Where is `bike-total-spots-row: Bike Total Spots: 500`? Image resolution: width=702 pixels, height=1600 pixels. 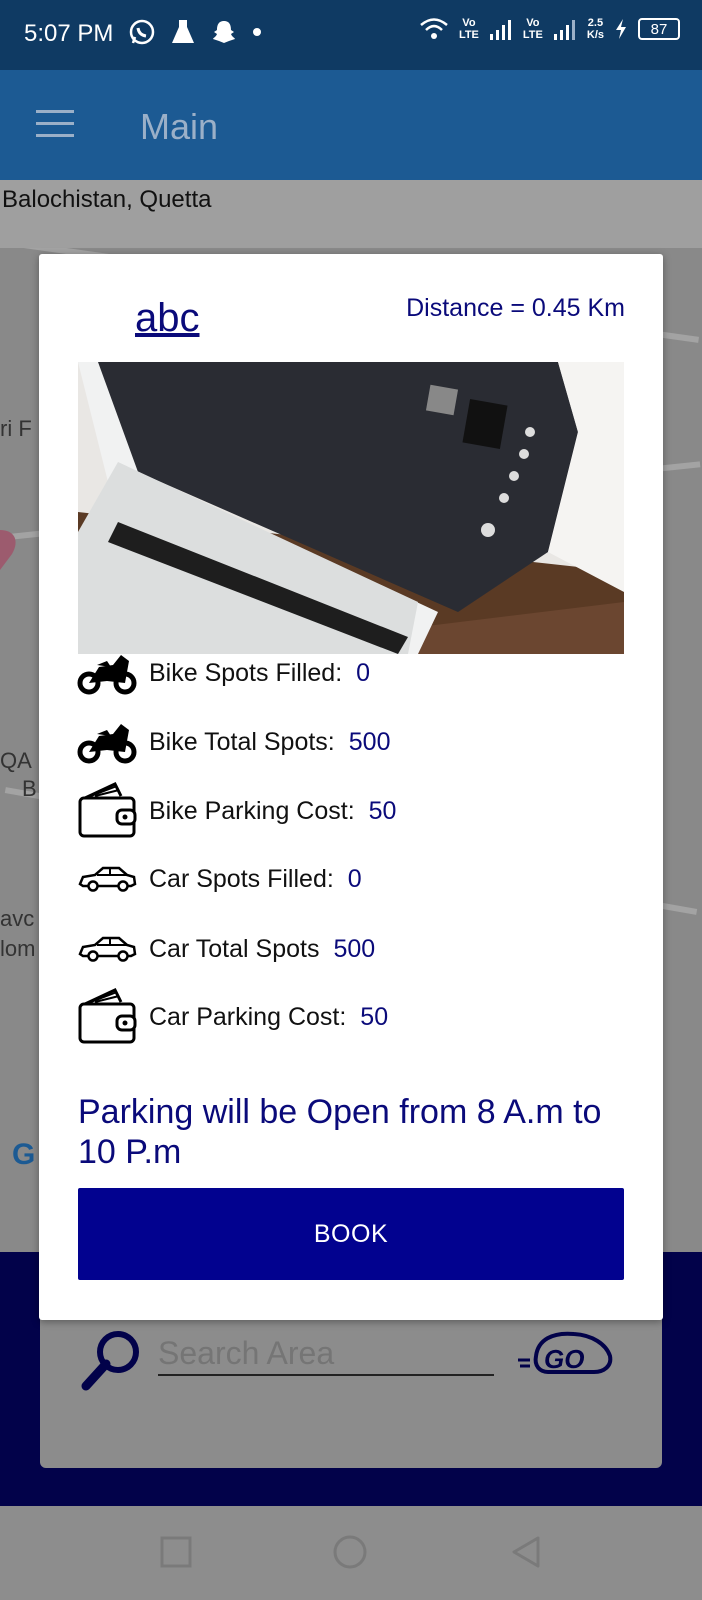 bike-total-spots-row: Bike Total Spots: 500 is located at coordinates (232, 742).